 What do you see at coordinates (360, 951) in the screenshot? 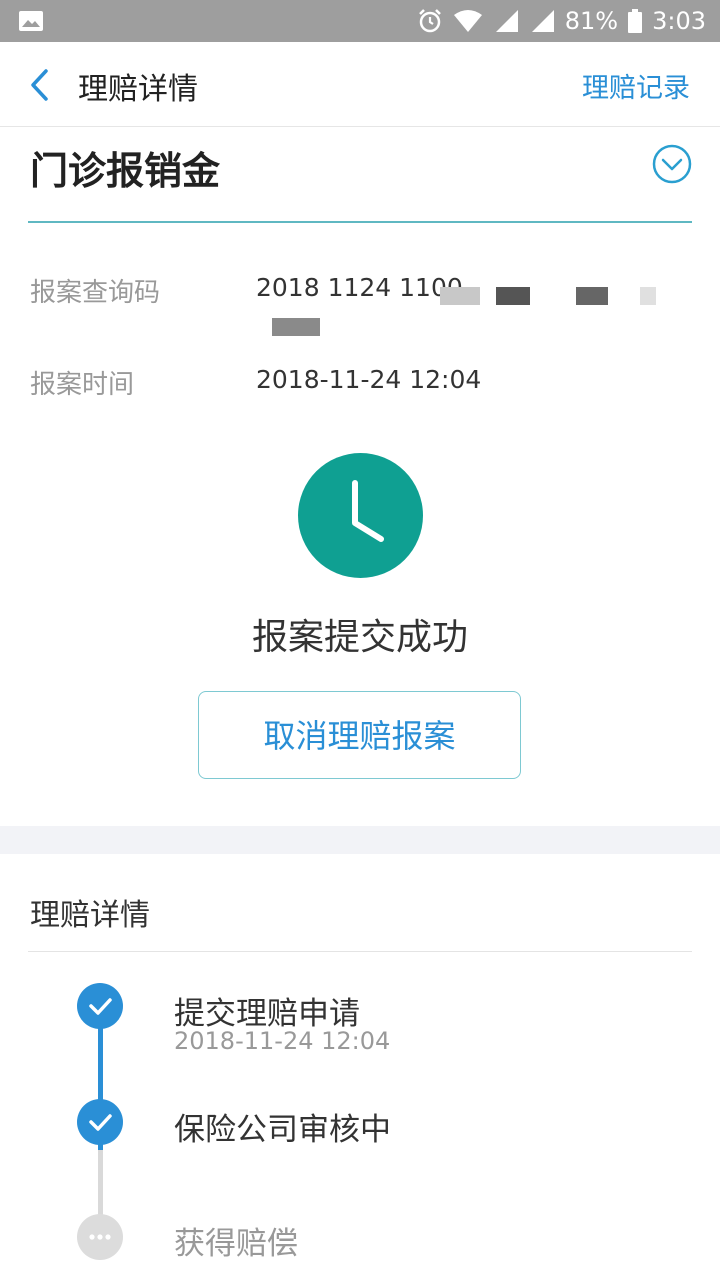
I see `detail-divider` at bounding box center [360, 951].